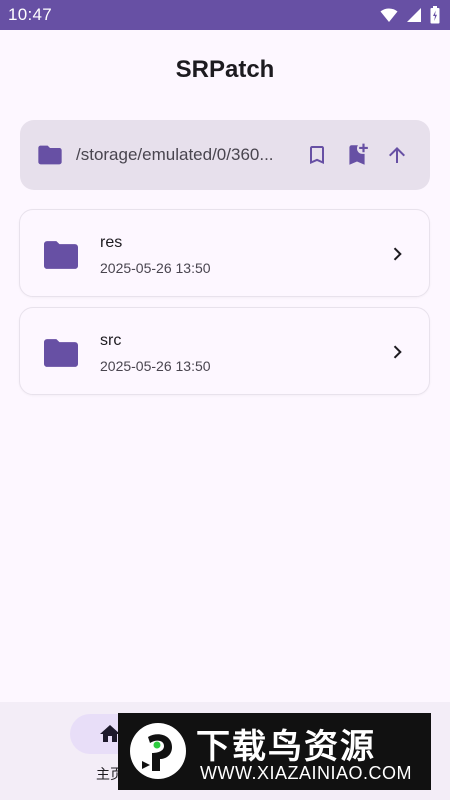 The height and width of the screenshot is (800, 450). I want to click on app-title: SRPatch, so click(225, 69).